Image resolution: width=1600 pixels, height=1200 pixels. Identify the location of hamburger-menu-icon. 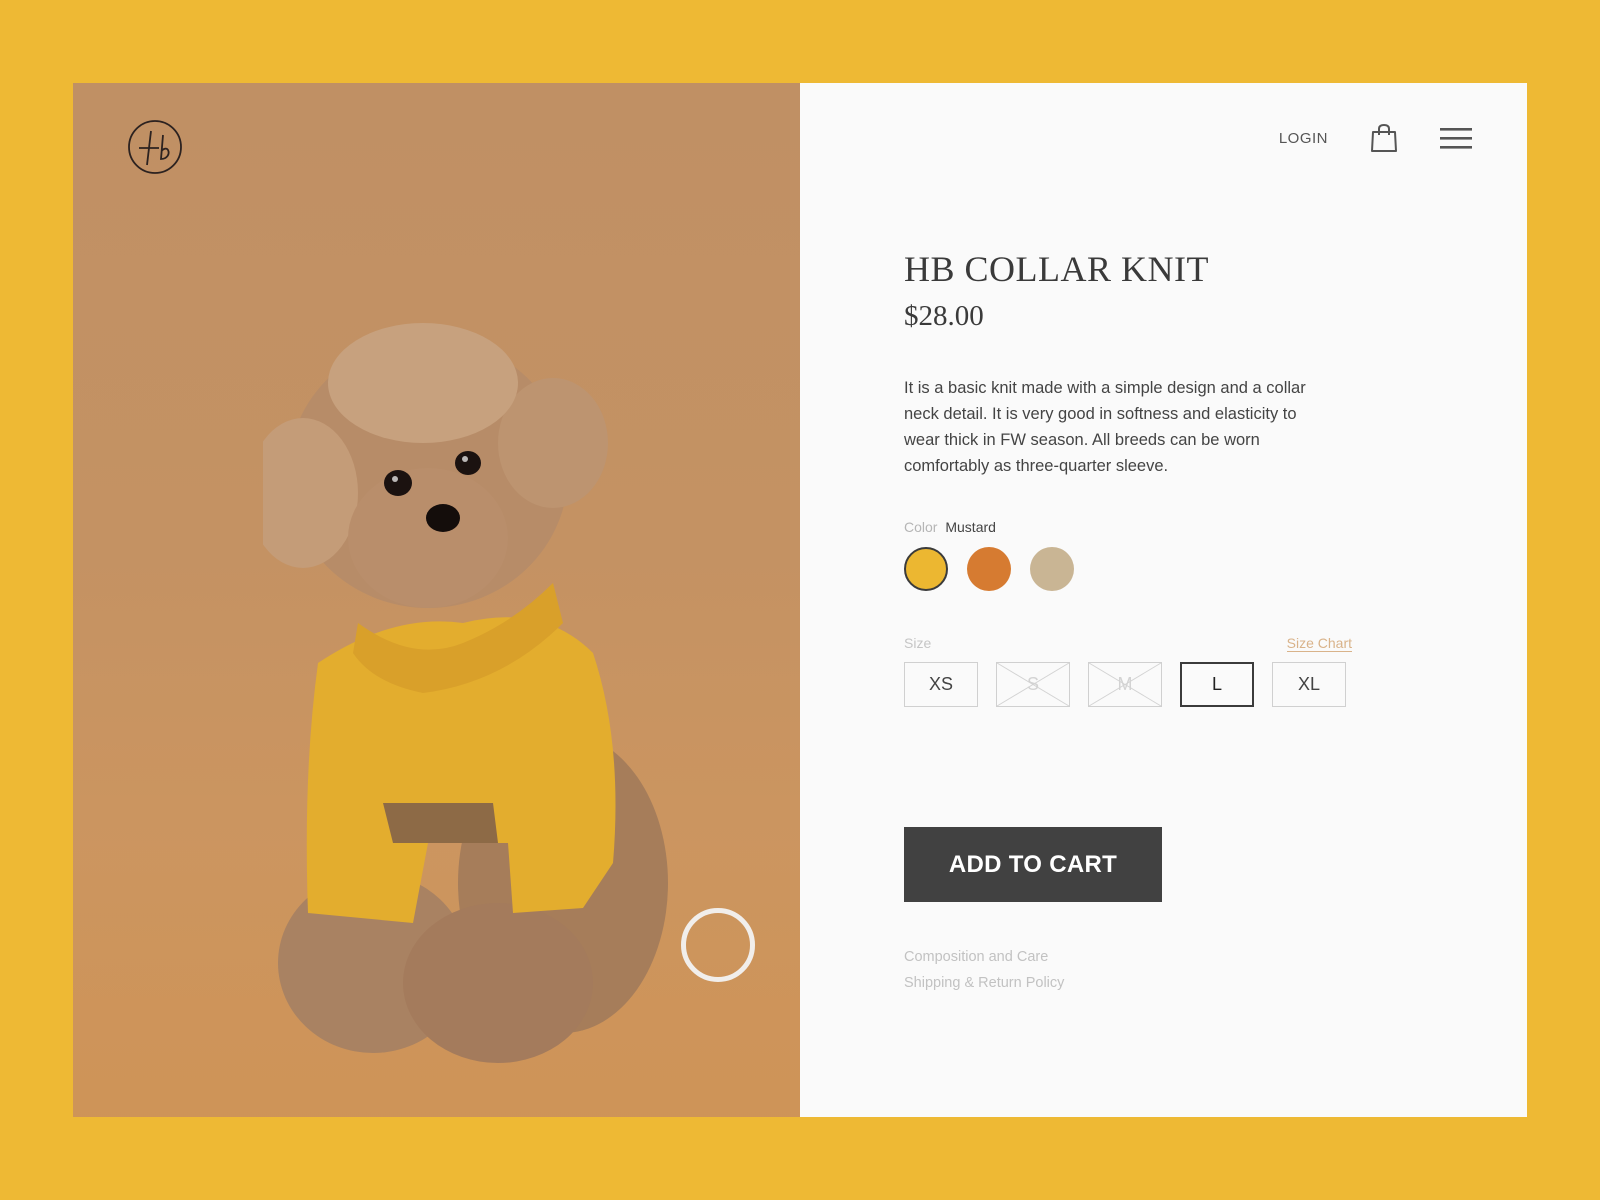
(1456, 138).